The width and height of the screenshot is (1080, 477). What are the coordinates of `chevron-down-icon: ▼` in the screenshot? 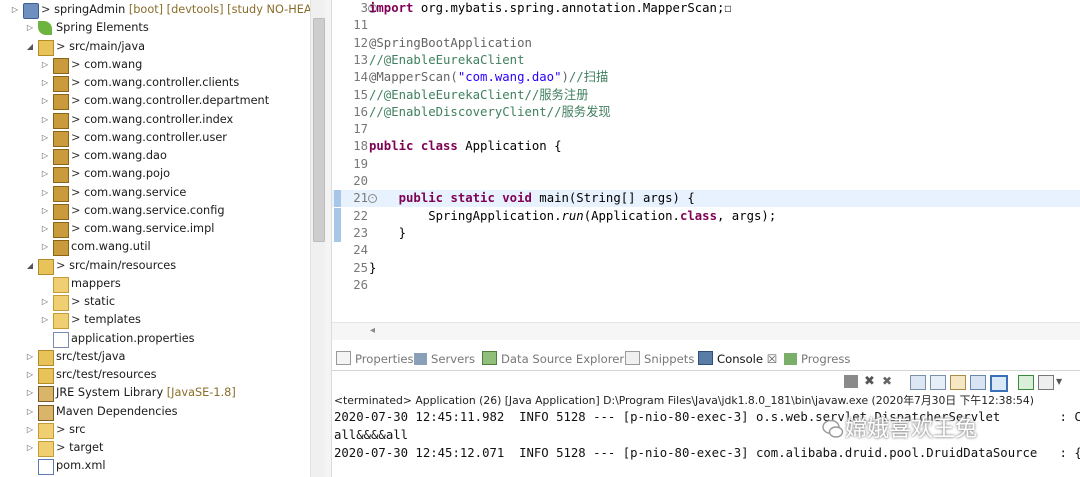 It's located at (1063, 381).